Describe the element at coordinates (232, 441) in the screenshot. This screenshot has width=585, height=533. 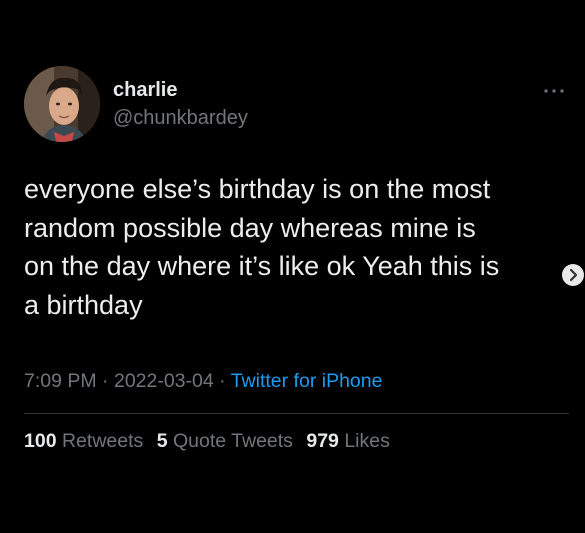
I see `quote-tweets-label: Quote Tweets` at that location.